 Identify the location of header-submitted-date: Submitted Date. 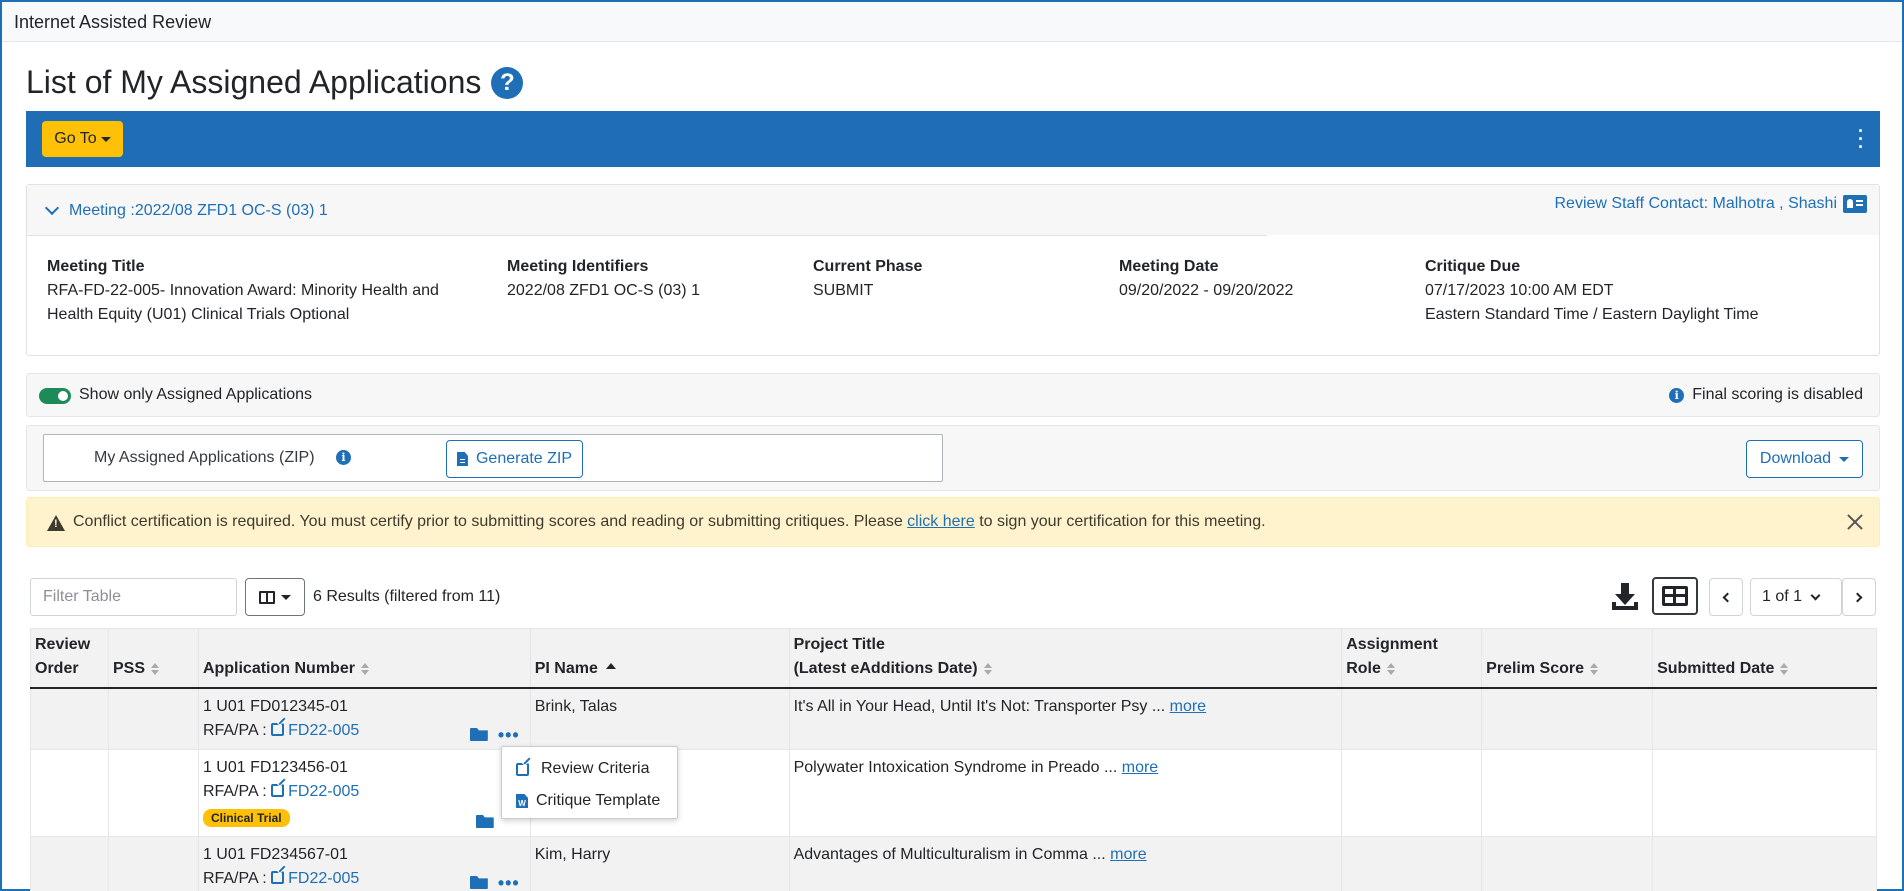
(1764, 658).